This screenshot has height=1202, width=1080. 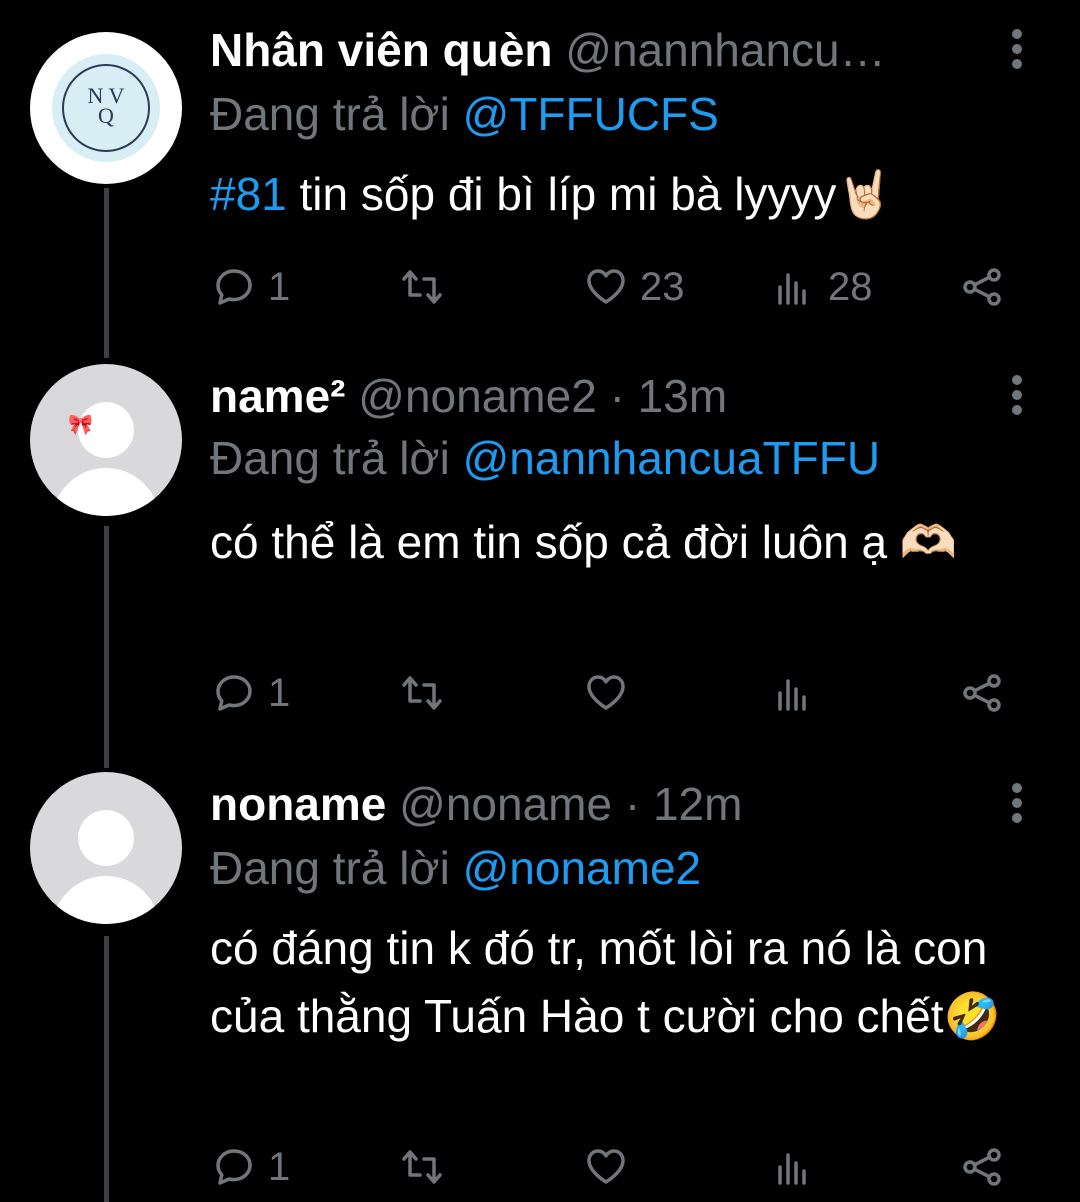 I want to click on avatar-logo: N VQ, so click(x=106, y=108).